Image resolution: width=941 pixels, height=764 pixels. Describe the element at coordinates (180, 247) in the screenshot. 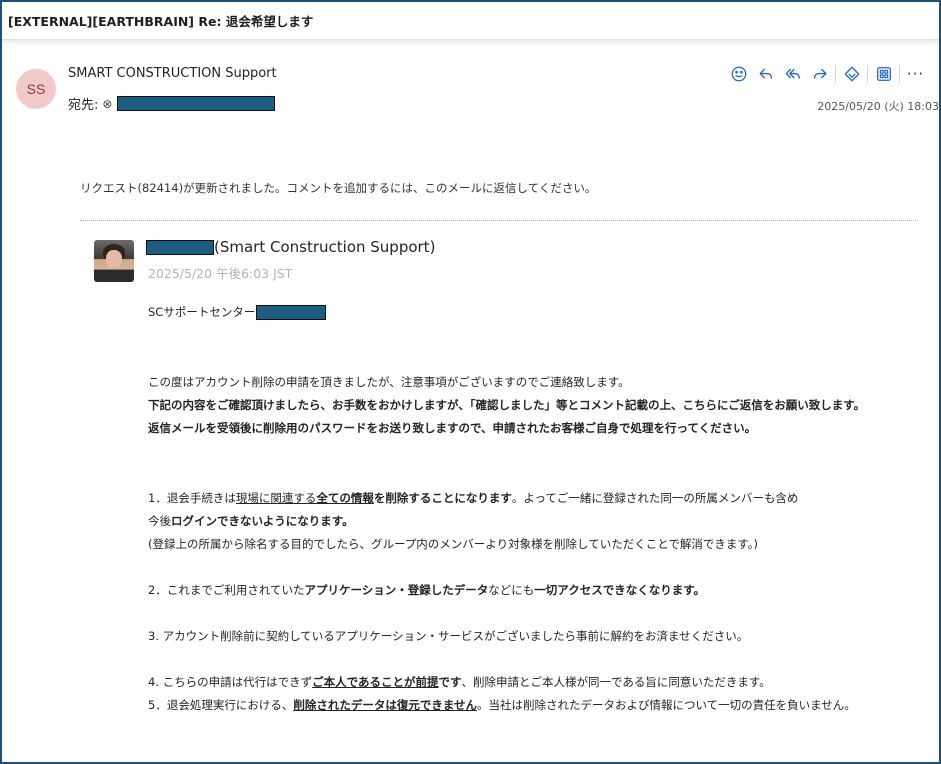

I see `redacted-agent-name` at that location.